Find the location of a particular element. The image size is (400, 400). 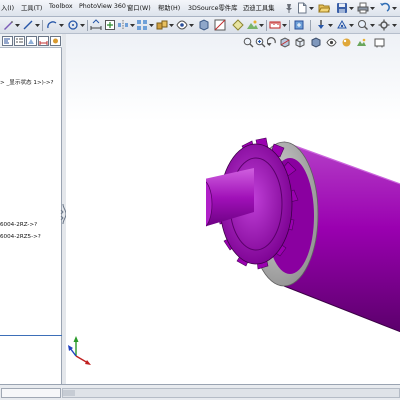

edit-appearance-icon is located at coordinates (346, 42).